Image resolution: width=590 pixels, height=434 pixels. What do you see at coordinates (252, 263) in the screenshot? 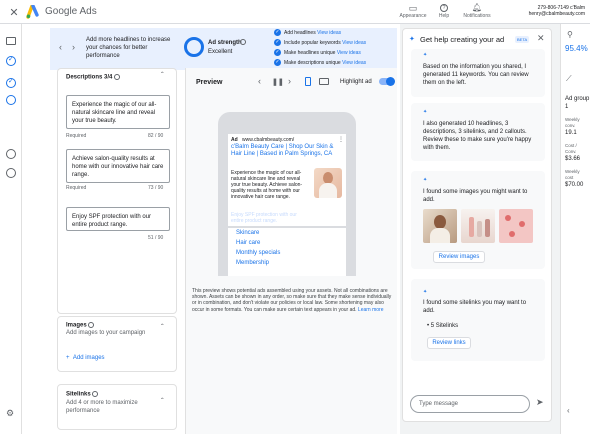
I see `sitelink: Membership` at bounding box center [252, 263].